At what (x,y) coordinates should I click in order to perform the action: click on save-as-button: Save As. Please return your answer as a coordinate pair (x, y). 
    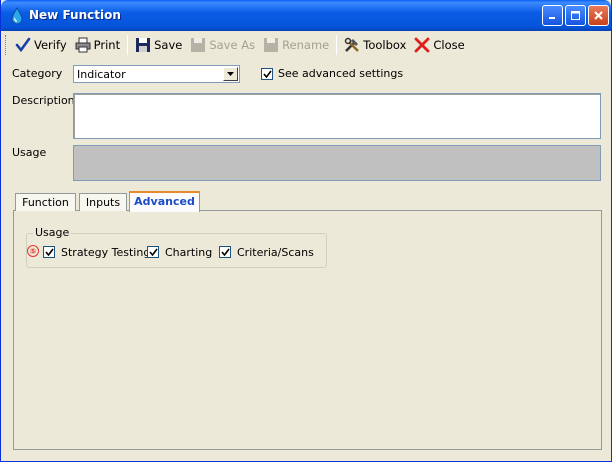
    Looking at the image, I should click on (222, 45).